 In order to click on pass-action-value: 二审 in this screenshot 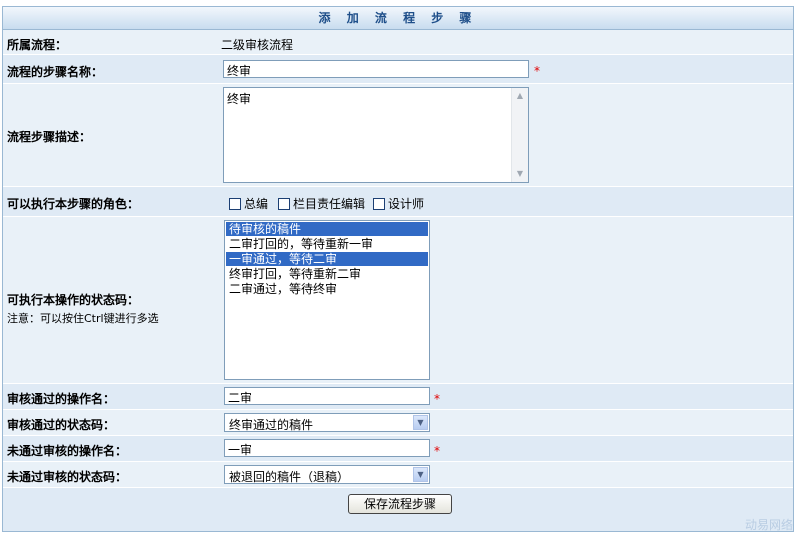, I will do `click(240, 398)`.